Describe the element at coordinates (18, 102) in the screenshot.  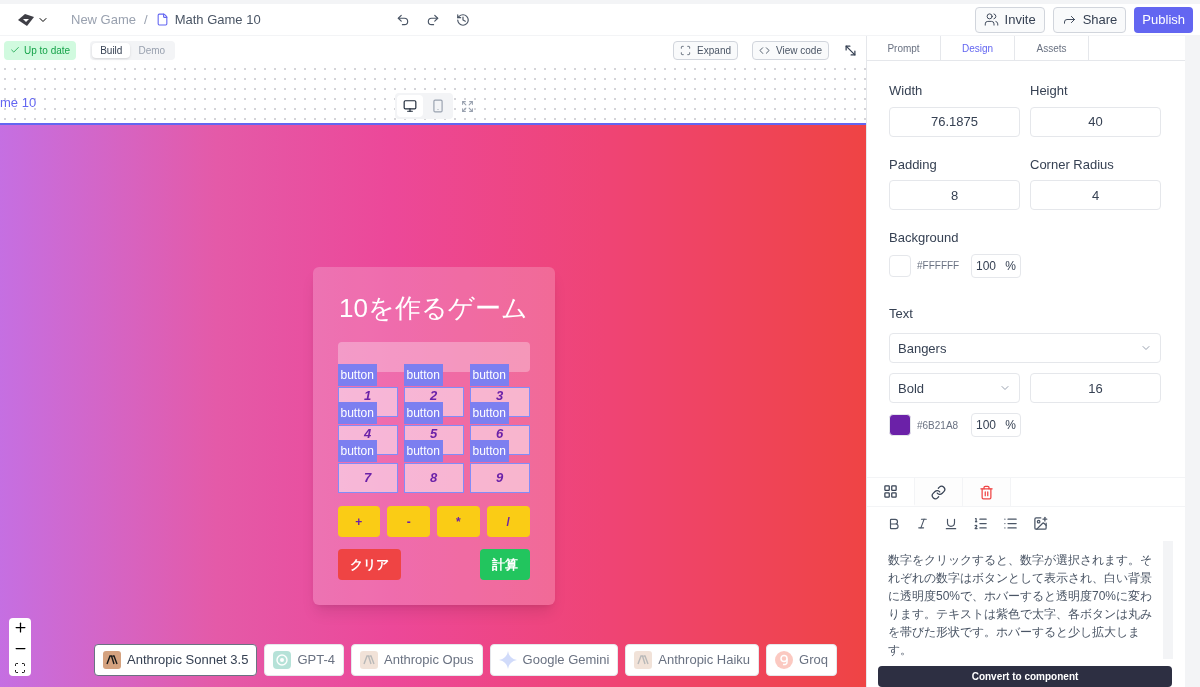
I see `frame-title: me 10` at that location.